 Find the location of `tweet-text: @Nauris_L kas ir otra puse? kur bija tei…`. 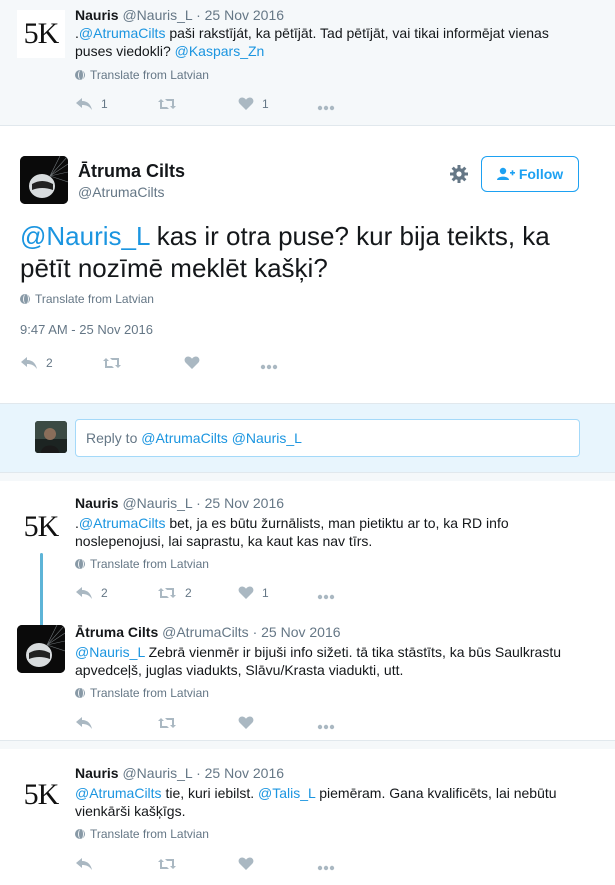

tweet-text: @Nauris_L kas ir otra puse? kur bija tei… is located at coordinates (285, 252).